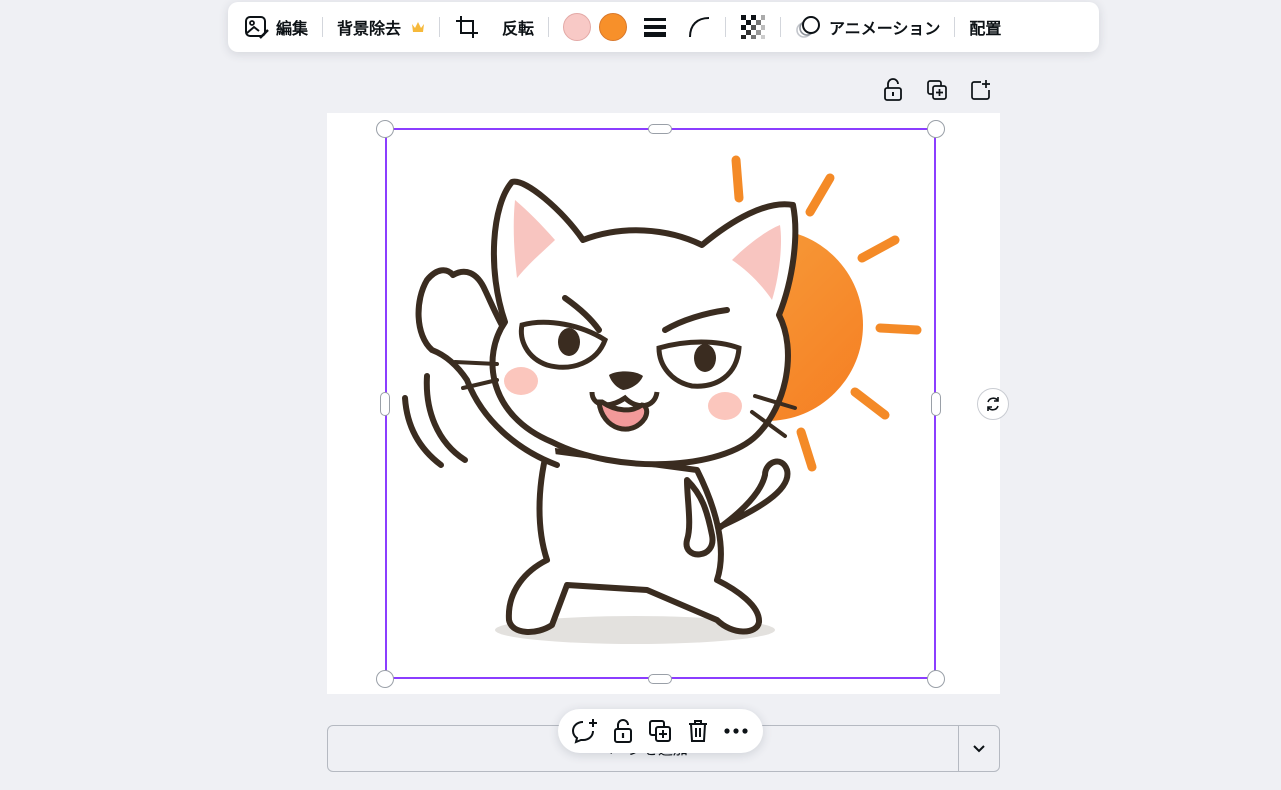 The image size is (1281, 790). I want to click on duplicate-icon, so click(660, 731).